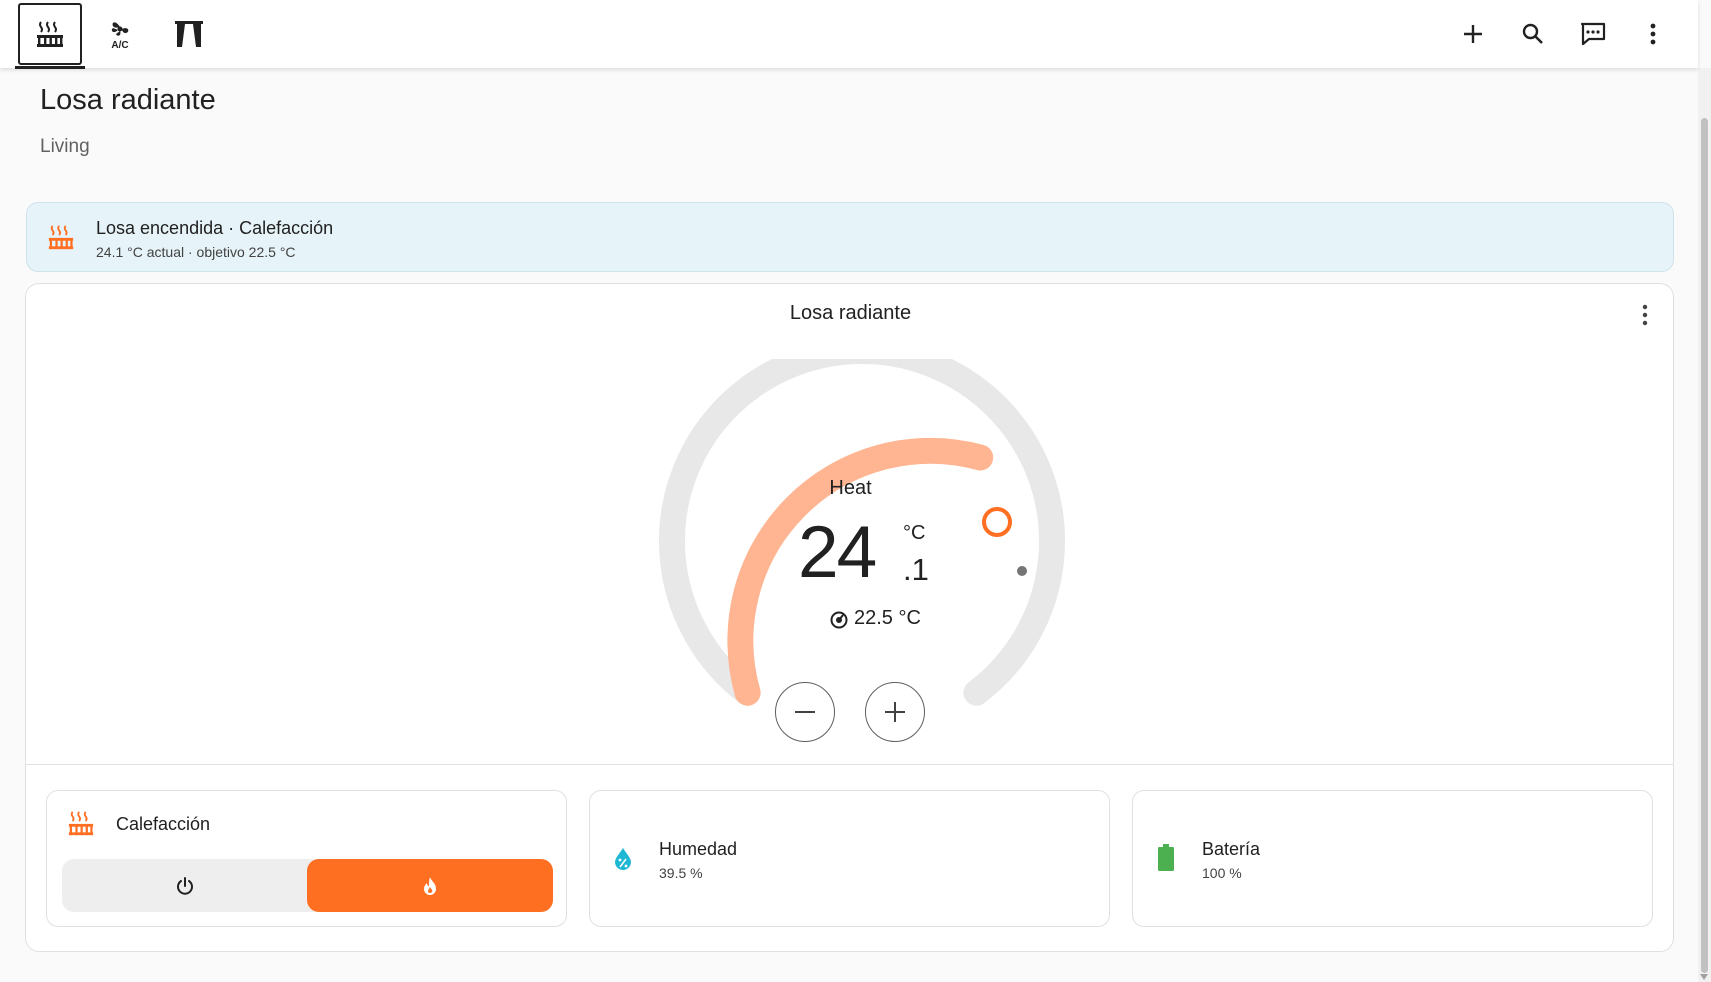 This screenshot has width=1711, height=982. I want to click on fire-icon, so click(430, 885).